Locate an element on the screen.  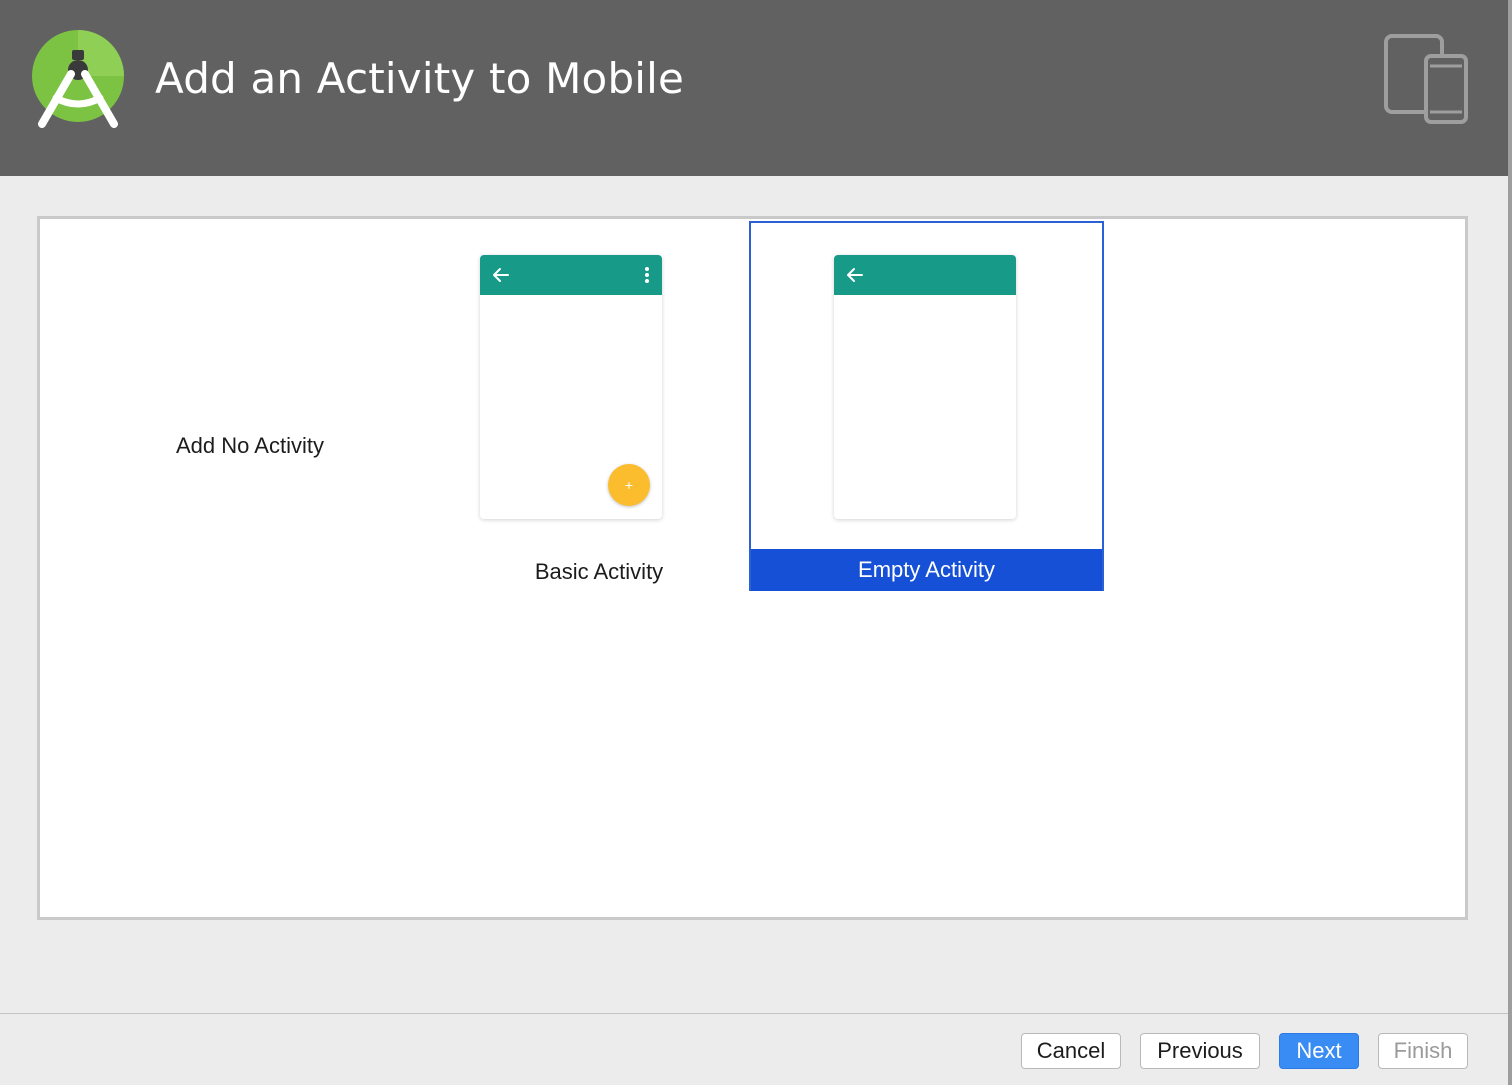
tile-empty-activity: Empty Activity is located at coordinates (926, 406).